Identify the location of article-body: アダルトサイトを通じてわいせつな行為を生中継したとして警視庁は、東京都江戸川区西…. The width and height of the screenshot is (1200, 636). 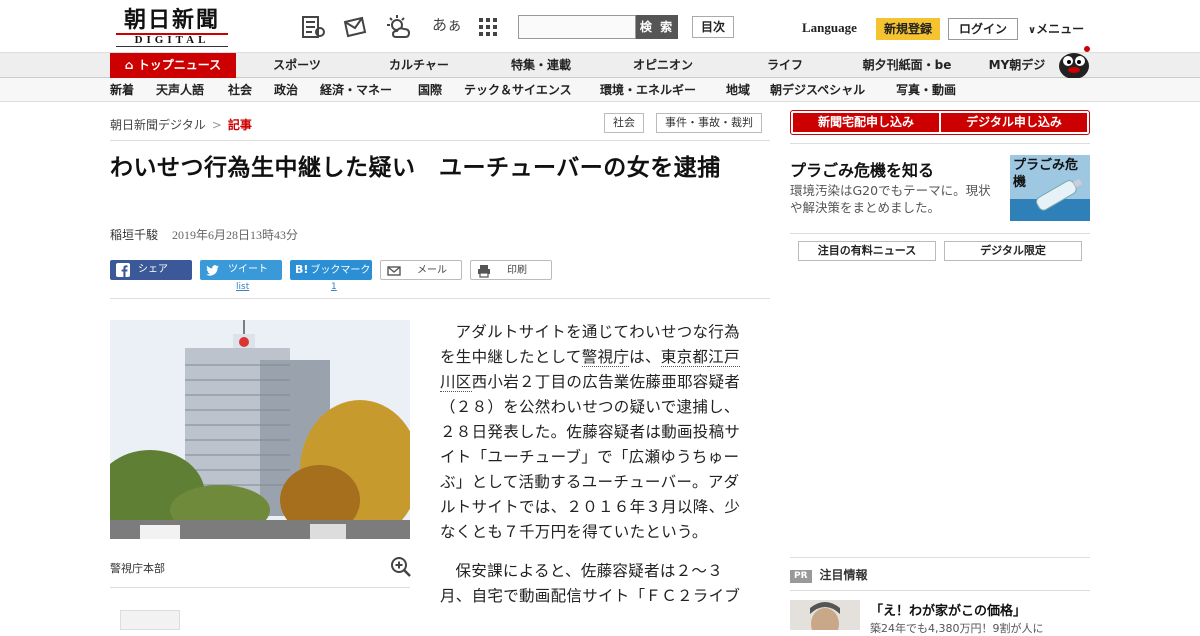
(593, 471).